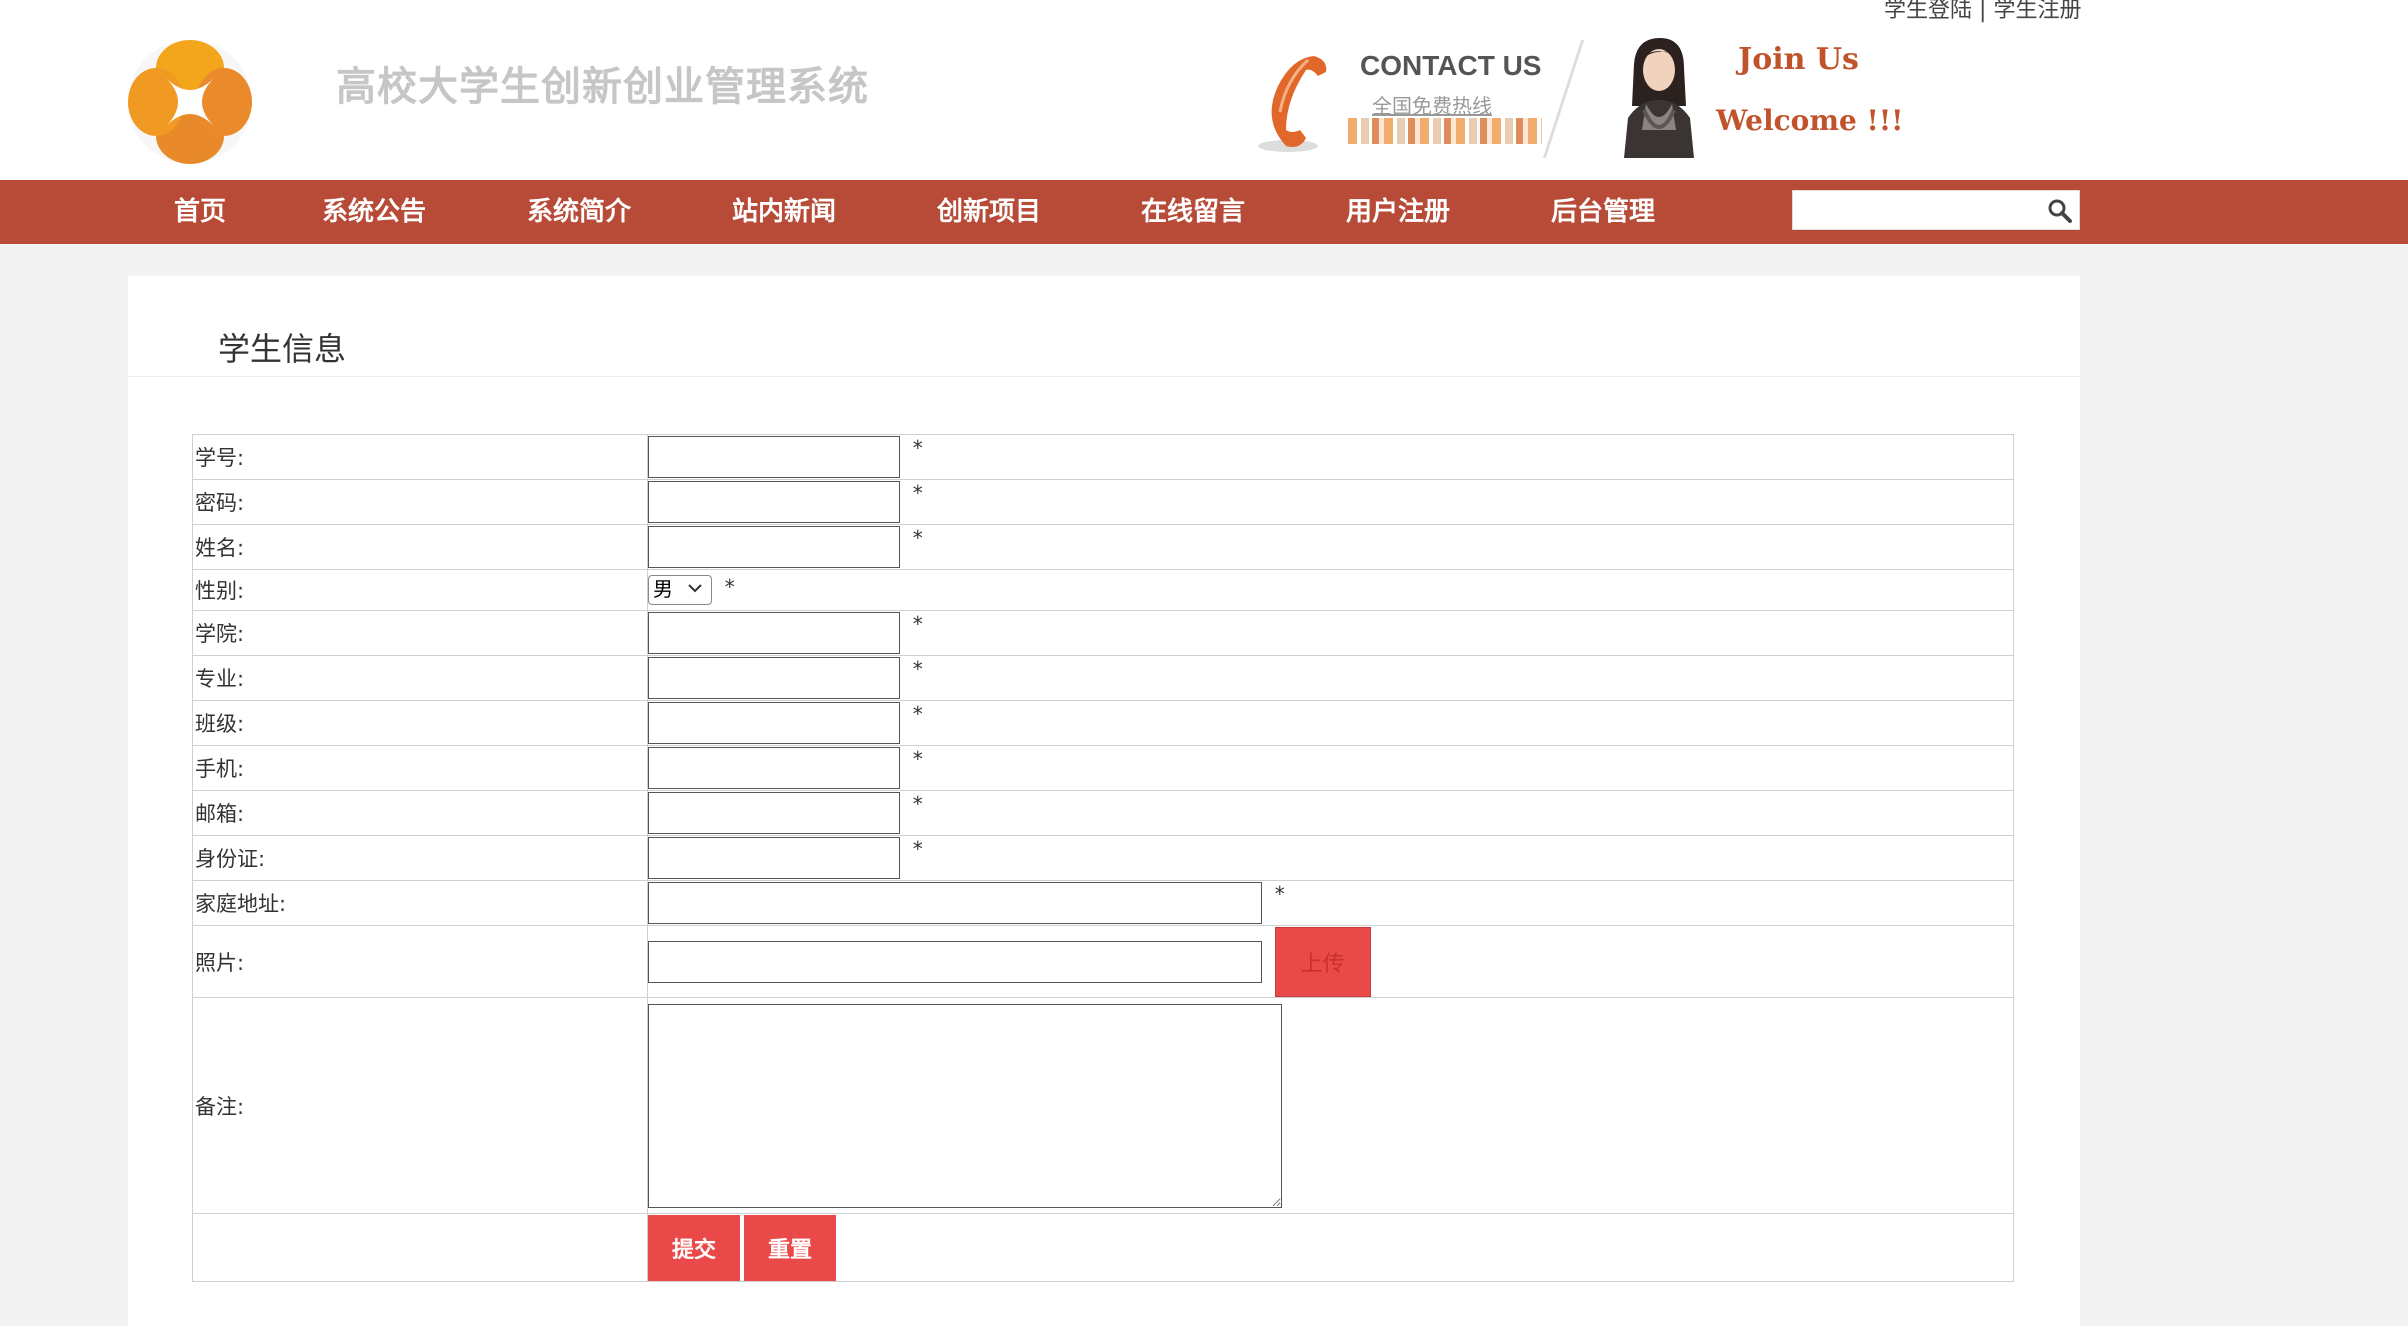  I want to click on student-login-link: 学生登陆, so click(1928, 11).